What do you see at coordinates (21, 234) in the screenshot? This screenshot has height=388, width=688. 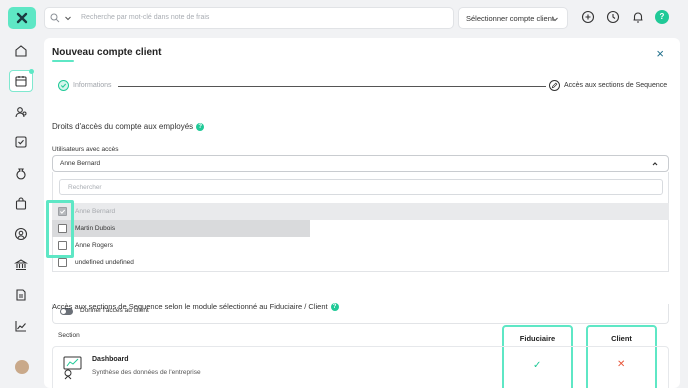 I see `user-circle-icon` at bounding box center [21, 234].